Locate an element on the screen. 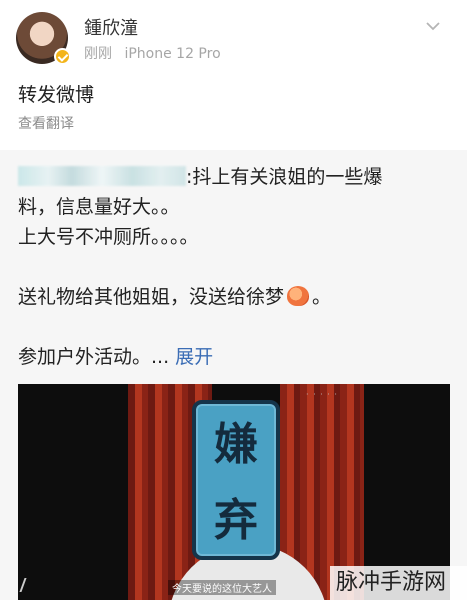 The image size is (467, 600). retweet-line-3: 上大号不冲厕所。。。。 is located at coordinates (108, 237).